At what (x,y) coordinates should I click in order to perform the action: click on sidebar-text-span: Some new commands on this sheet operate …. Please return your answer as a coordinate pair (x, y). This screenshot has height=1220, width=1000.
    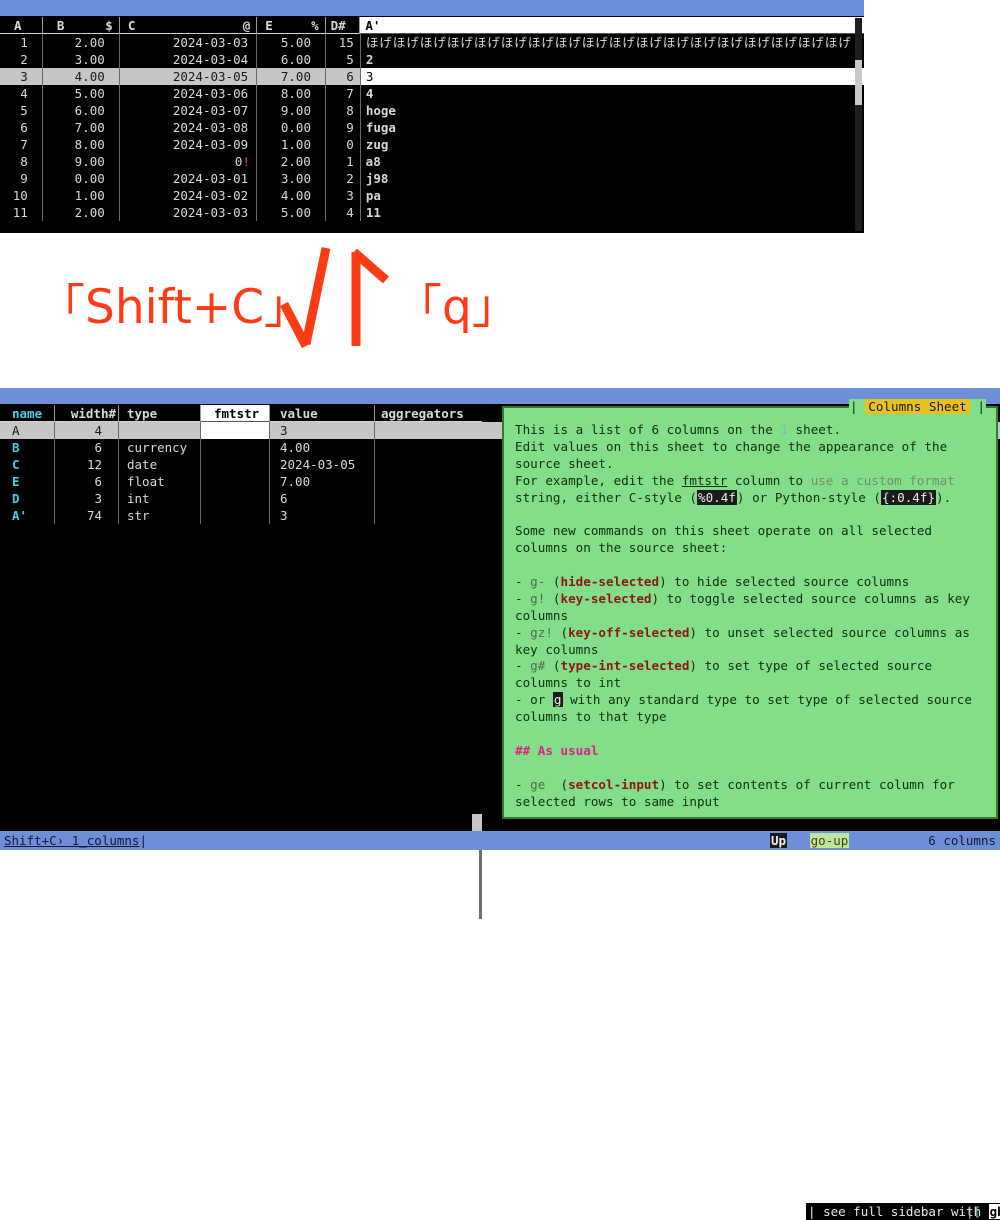
    Looking at the image, I should click on (724, 531).